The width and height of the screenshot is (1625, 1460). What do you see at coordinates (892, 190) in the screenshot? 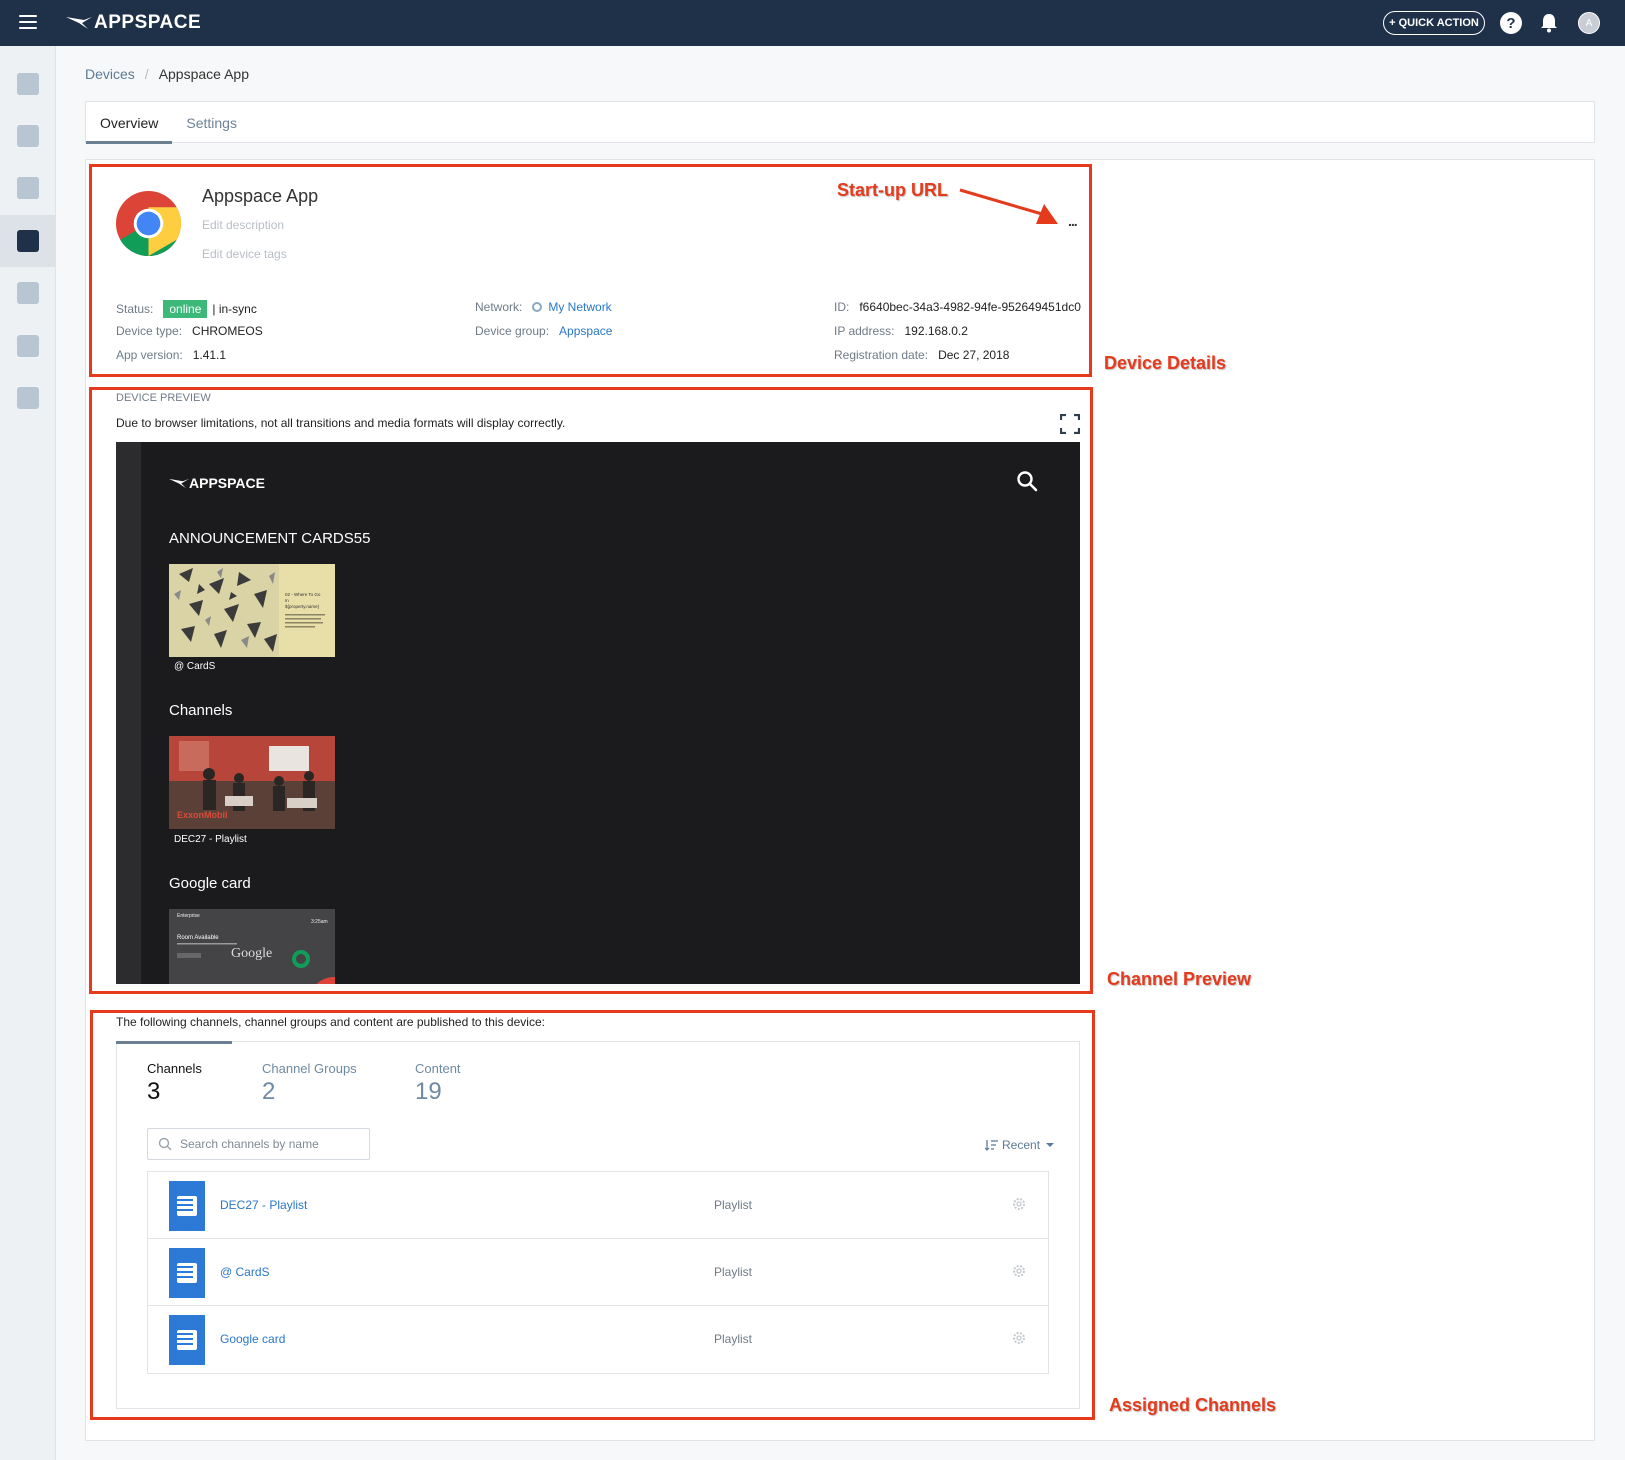
I see `startup-url-annotation: Start-up URL` at bounding box center [892, 190].